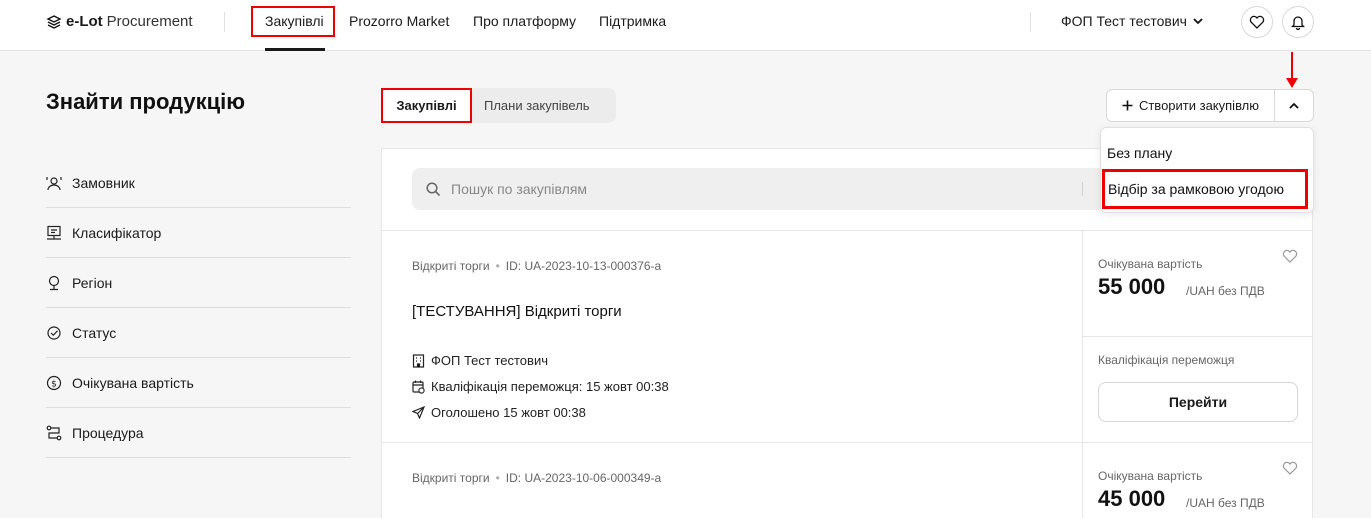 The height and width of the screenshot is (518, 1371). What do you see at coordinates (198, 233) in the screenshot?
I see `filter-classifier: Класифікатор` at bounding box center [198, 233].